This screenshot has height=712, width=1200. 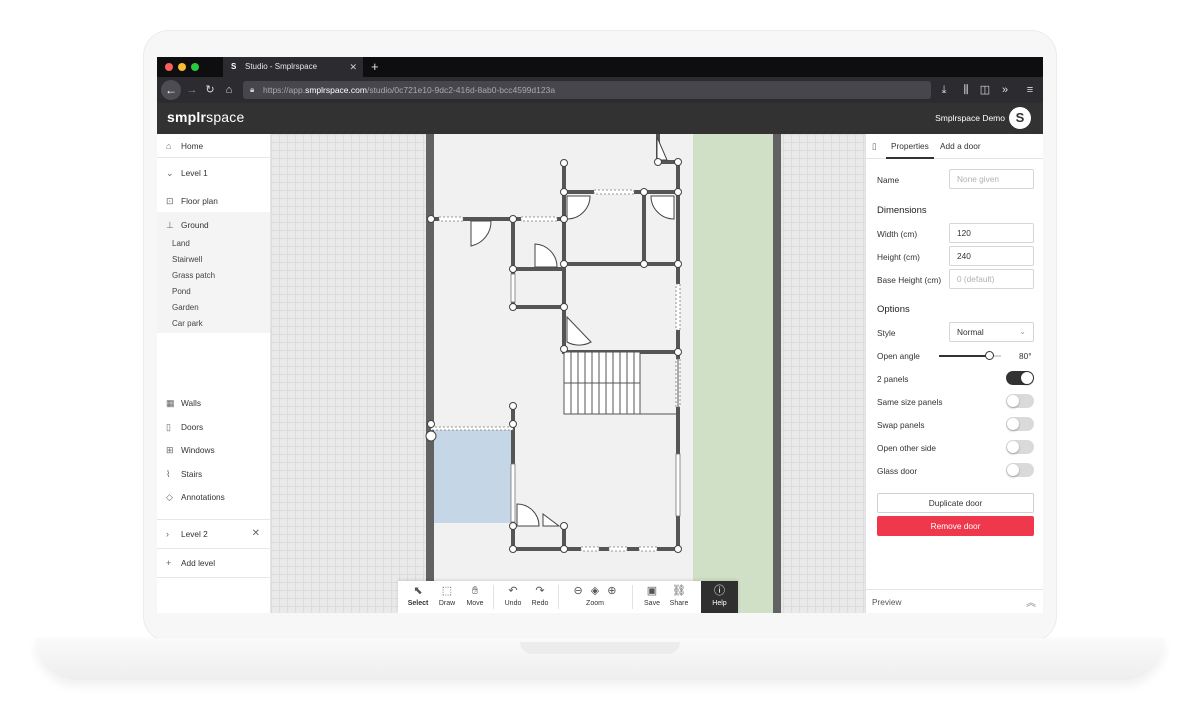 What do you see at coordinates (991, 279) in the screenshot?
I see `base-height-input: 0 (default)` at bounding box center [991, 279].